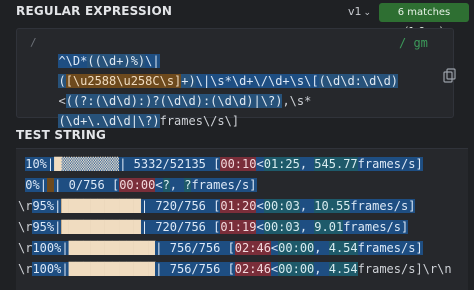  What do you see at coordinates (237, 136) in the screenshot?
I see `test-header: TEST STRING` at bounding box center [237, 136].